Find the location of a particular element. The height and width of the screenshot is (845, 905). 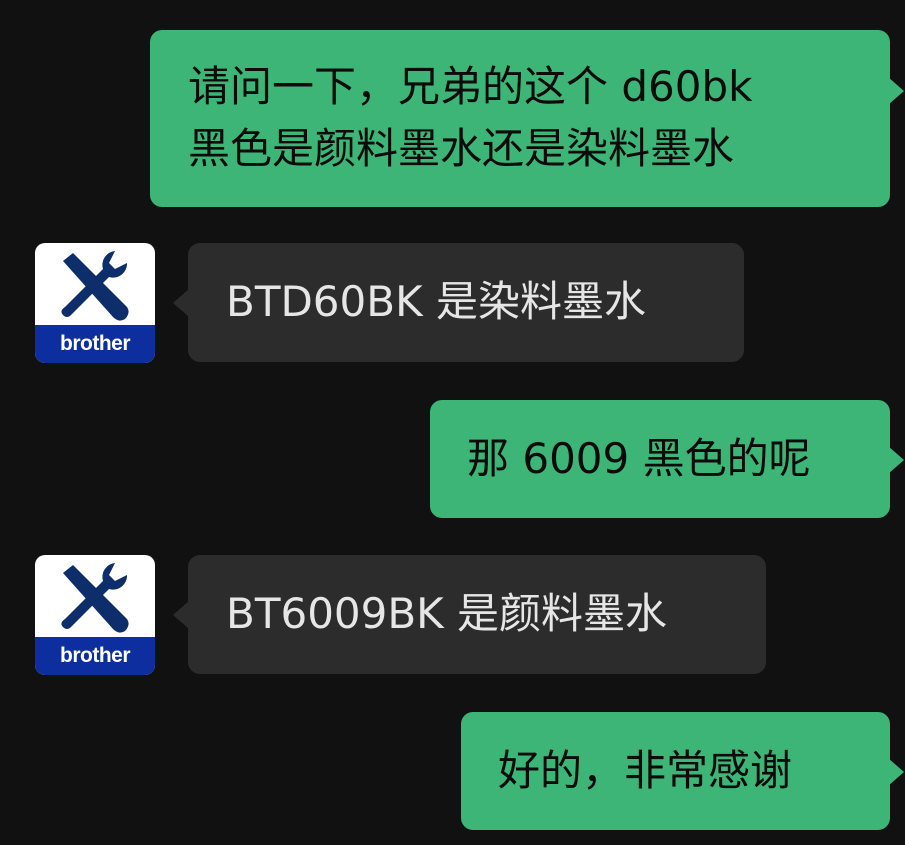

message-bubble: 好的，非常感谢 is located at coordinates (675, 771).